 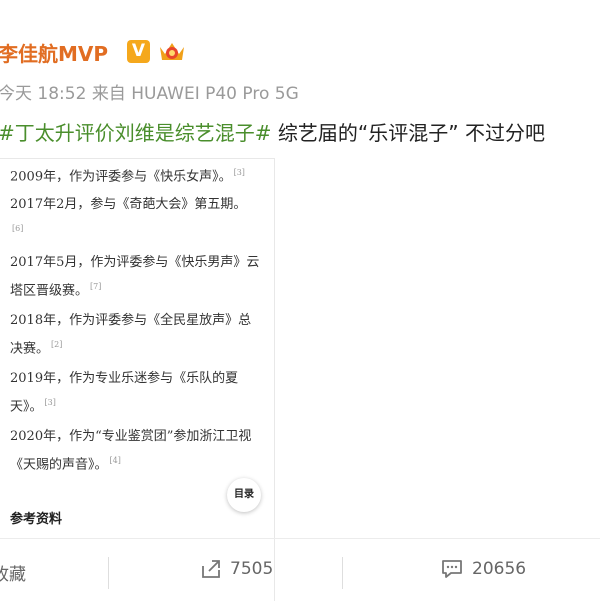 What do you see at coordinates (138, 51) in the screenshot?
I see `vip-badge-icon: V` at bounding box center [138, 51].